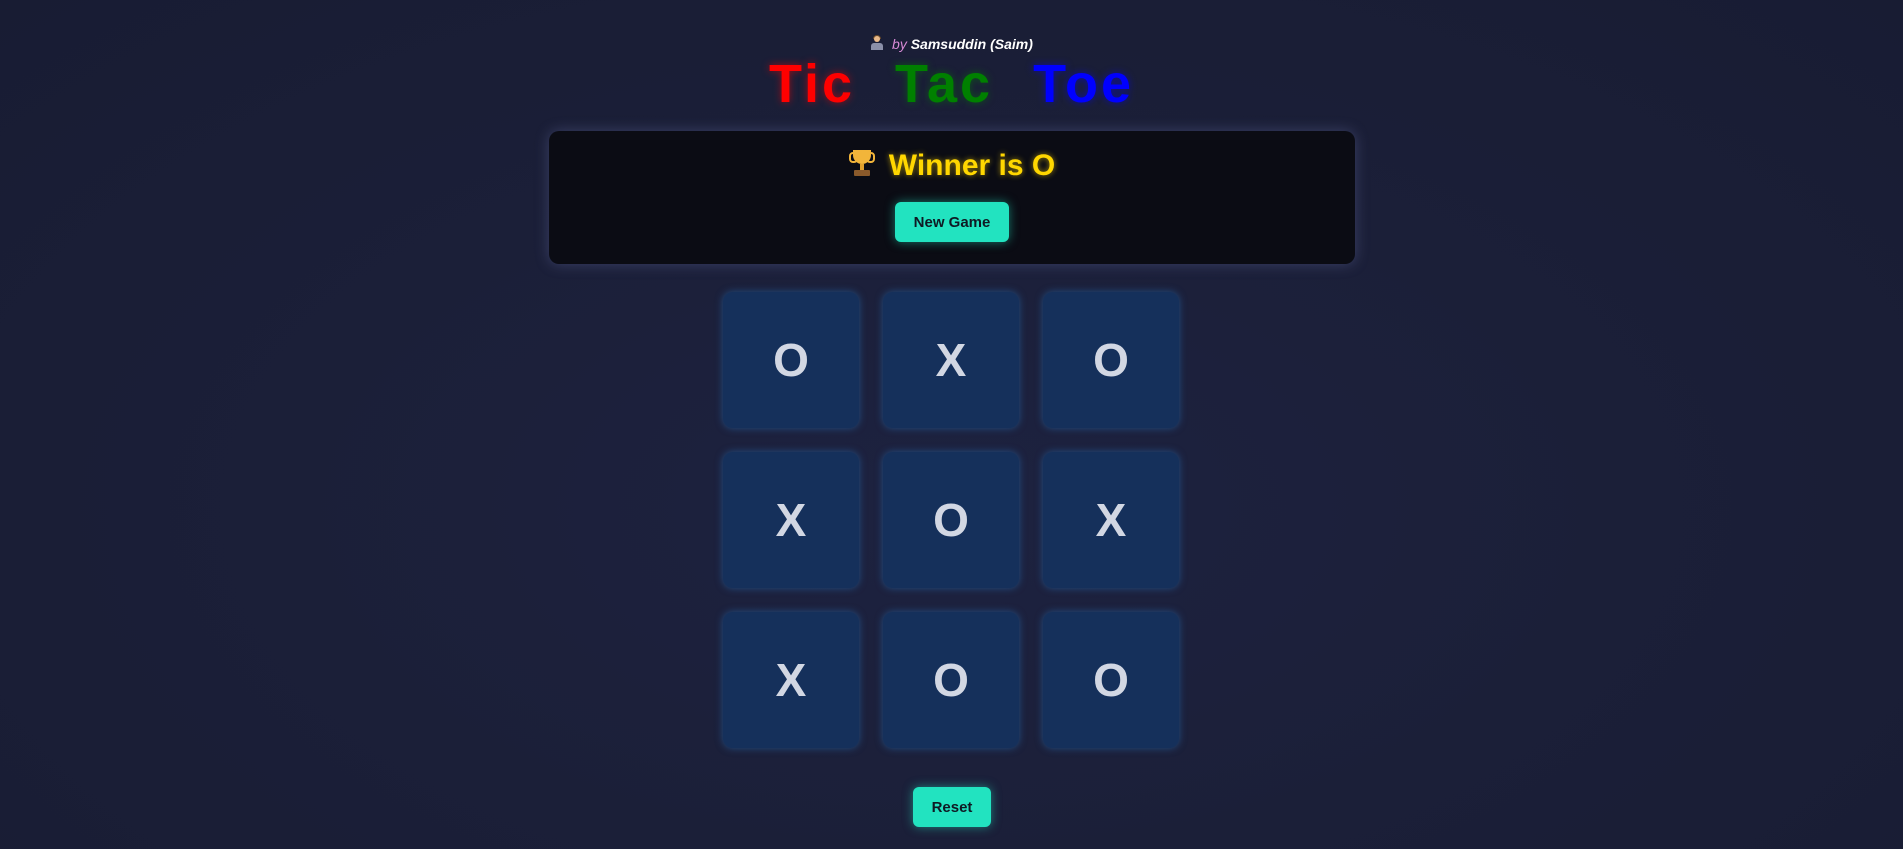 The image size is (1903, 849). What do you see at coordinates (877, 42) in the screenshot?
I see `technologist-icon` at bounding box center [877, 42].